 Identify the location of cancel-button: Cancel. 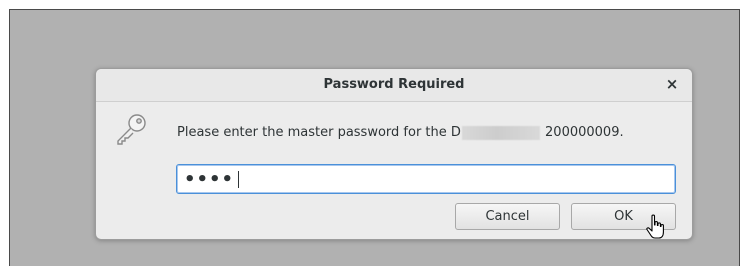
(507, 216).